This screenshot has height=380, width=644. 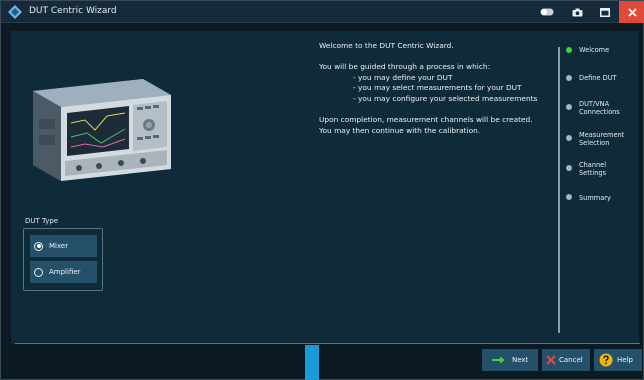 What do you see at coordinates (559, 190) in the screenshot?
I see `step-track` at bounding box center [559, 190].